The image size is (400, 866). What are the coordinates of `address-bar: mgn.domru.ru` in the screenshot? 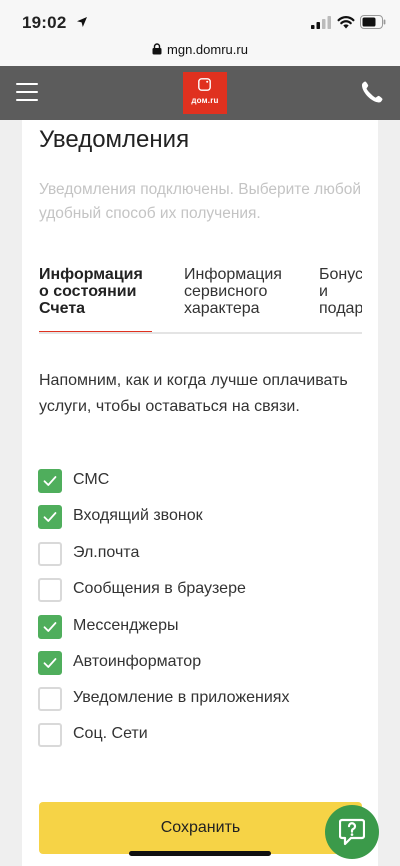 It's located at (200, 53).